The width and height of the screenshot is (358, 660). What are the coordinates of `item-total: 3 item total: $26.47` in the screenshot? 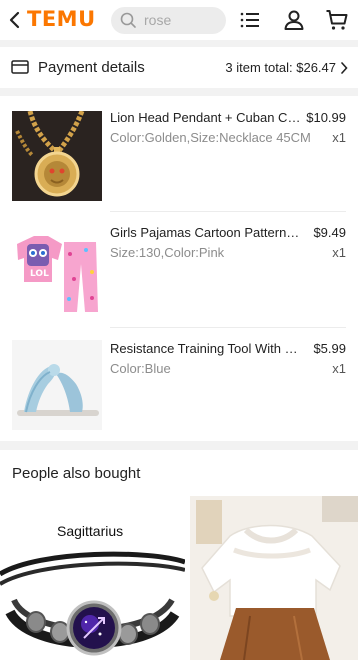 It's located at (280, 67).